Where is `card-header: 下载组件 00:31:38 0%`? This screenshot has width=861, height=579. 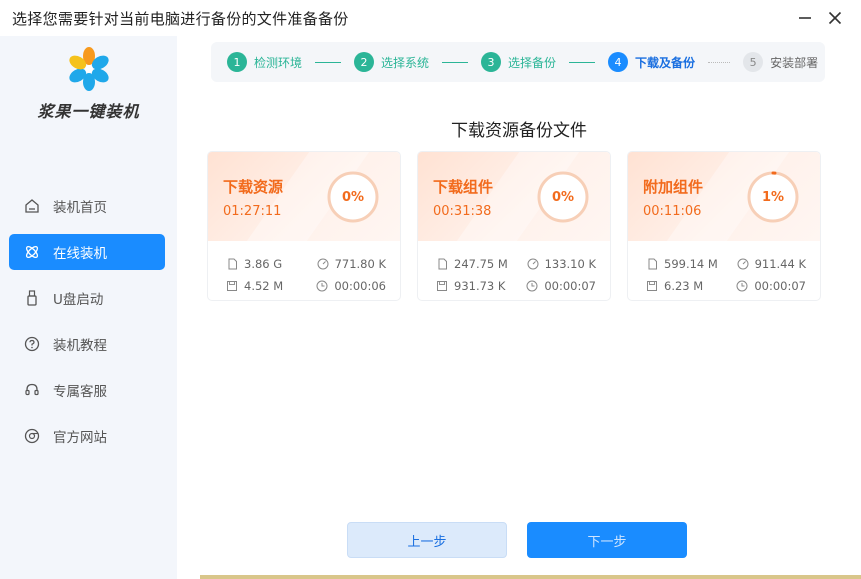
card-header: 下载组件 00:31:38 0% is located at coordinates (514, 196).